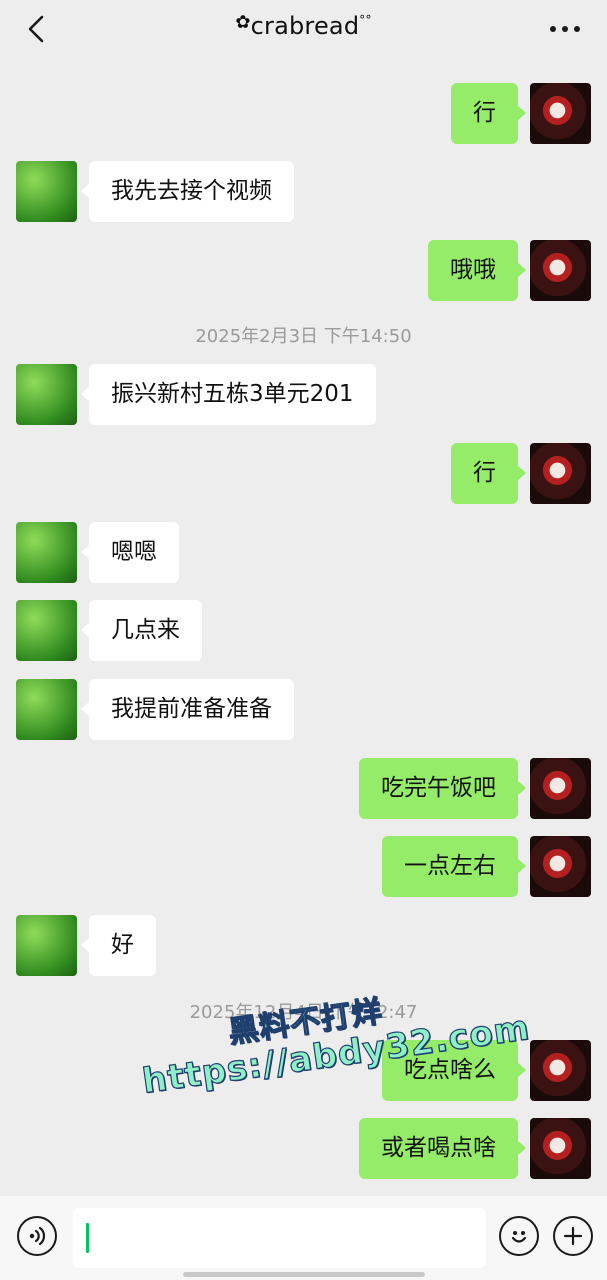 The width and height of the screenshot is (607, 1280). Describe the element at coordinates (442, 788) in the screenshot. I see `message-bubble: 吃完午饭吧` at that location.